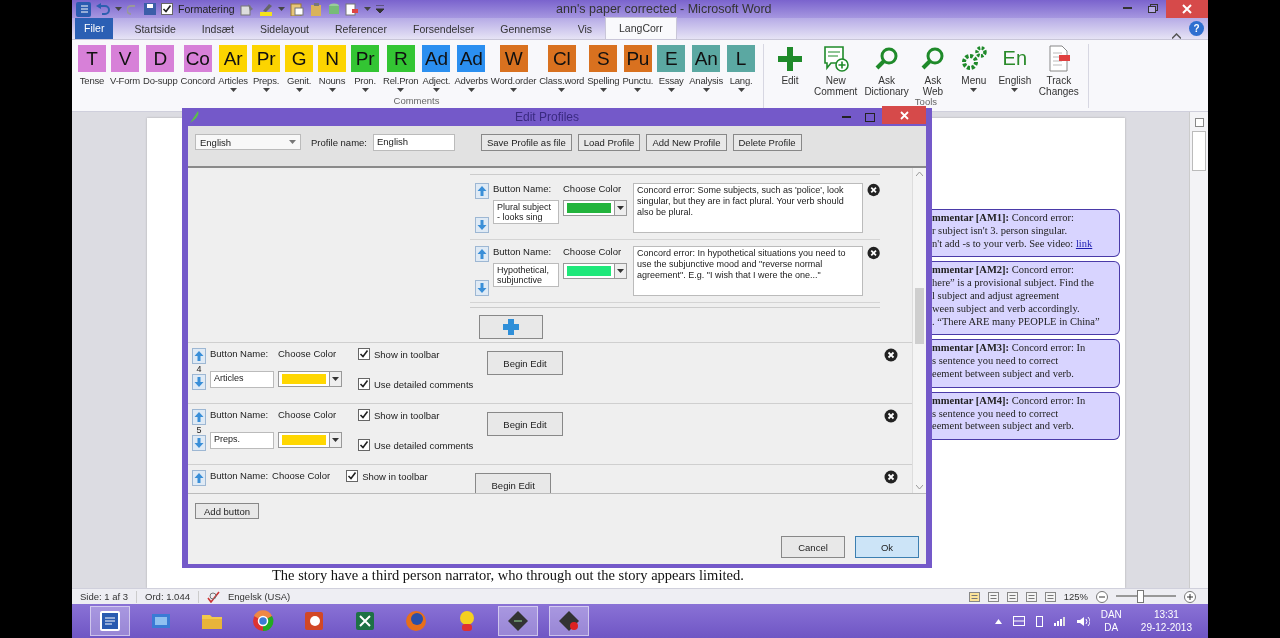 This screenshot has height=638, width=1280. Describe the element at coordinates (471, 68) in the screenshot. I see `ribbon-button: Ad Adverbs` at that location.